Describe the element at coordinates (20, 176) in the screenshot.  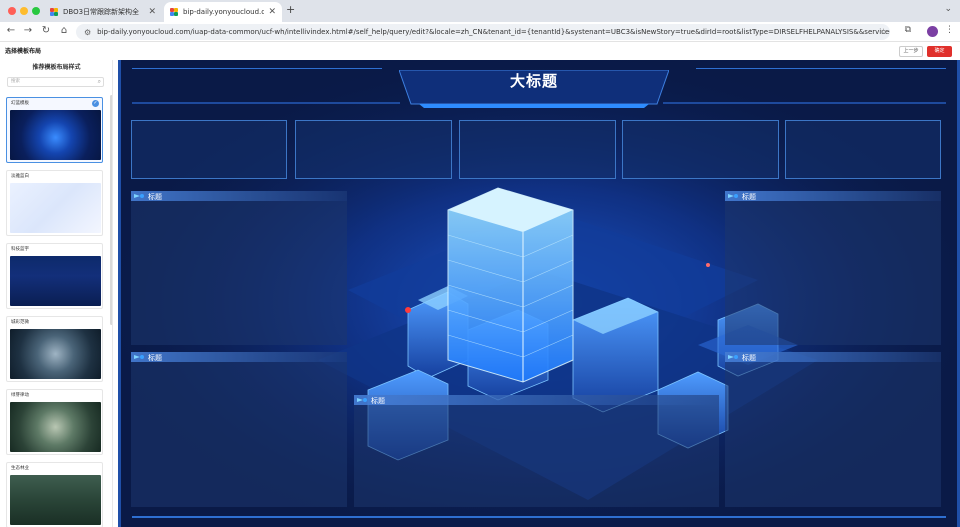
I see `template-label: 淡雅蓝白` at that location.